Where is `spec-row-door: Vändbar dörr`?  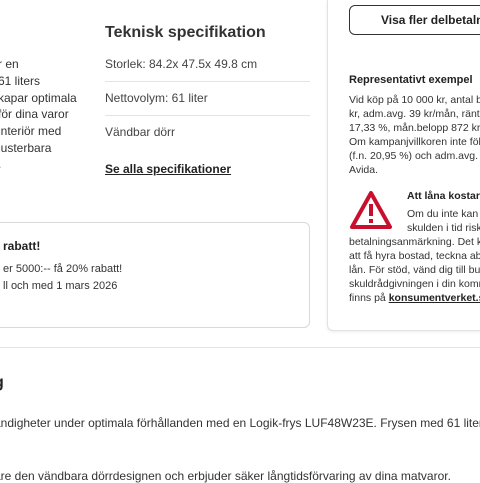
spec-row-door: Vändbar dörr is located at coordinates (140, 132).